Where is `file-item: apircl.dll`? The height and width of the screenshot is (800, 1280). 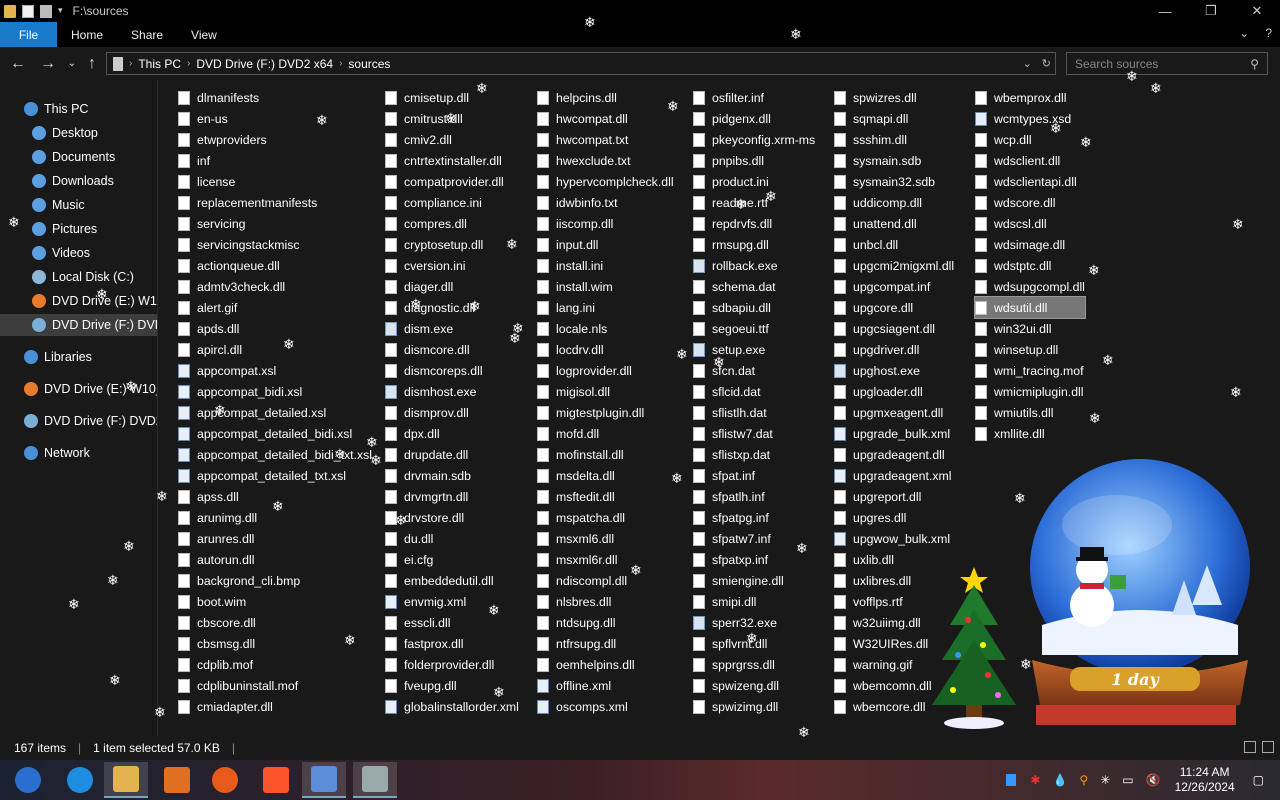 file-item: apircl.dll is located at coordinates (275, 349).